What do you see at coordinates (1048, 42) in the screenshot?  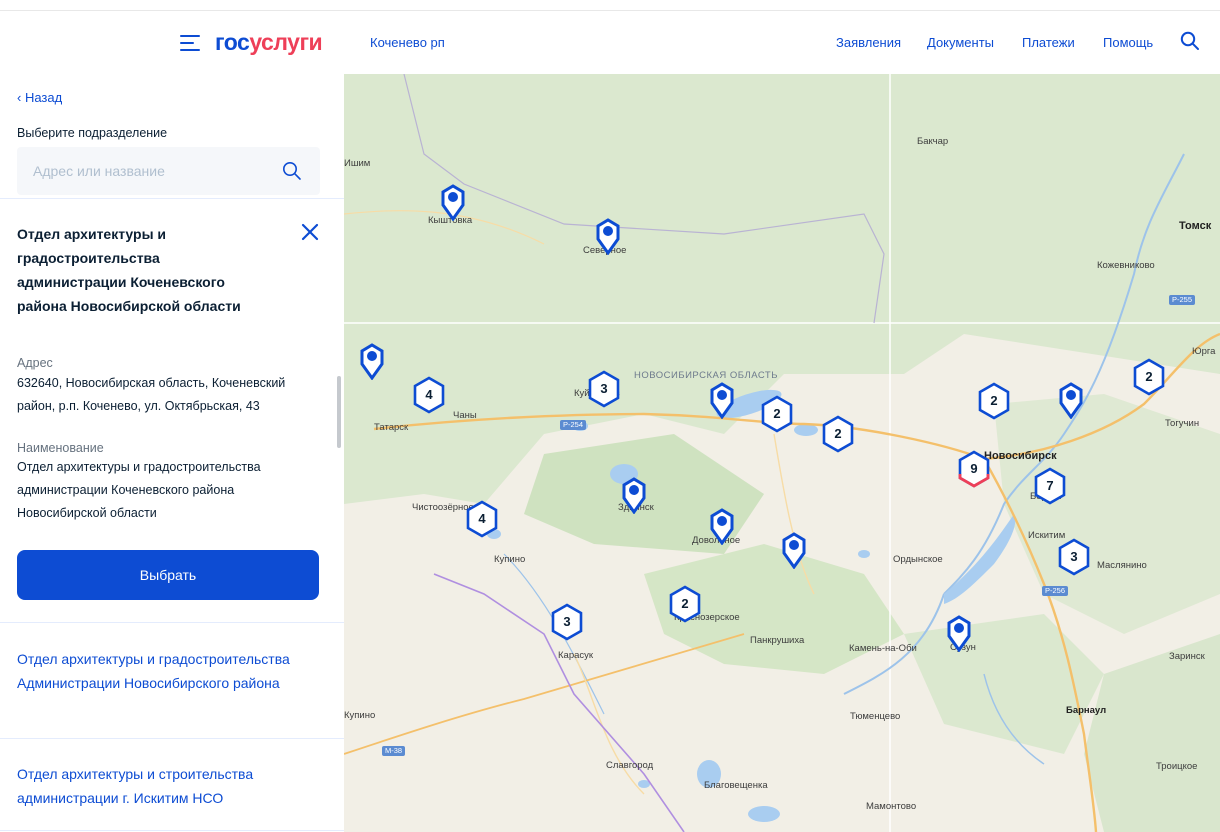 I see `nav-payments: Платежи` at bounding box center [1048, 42].